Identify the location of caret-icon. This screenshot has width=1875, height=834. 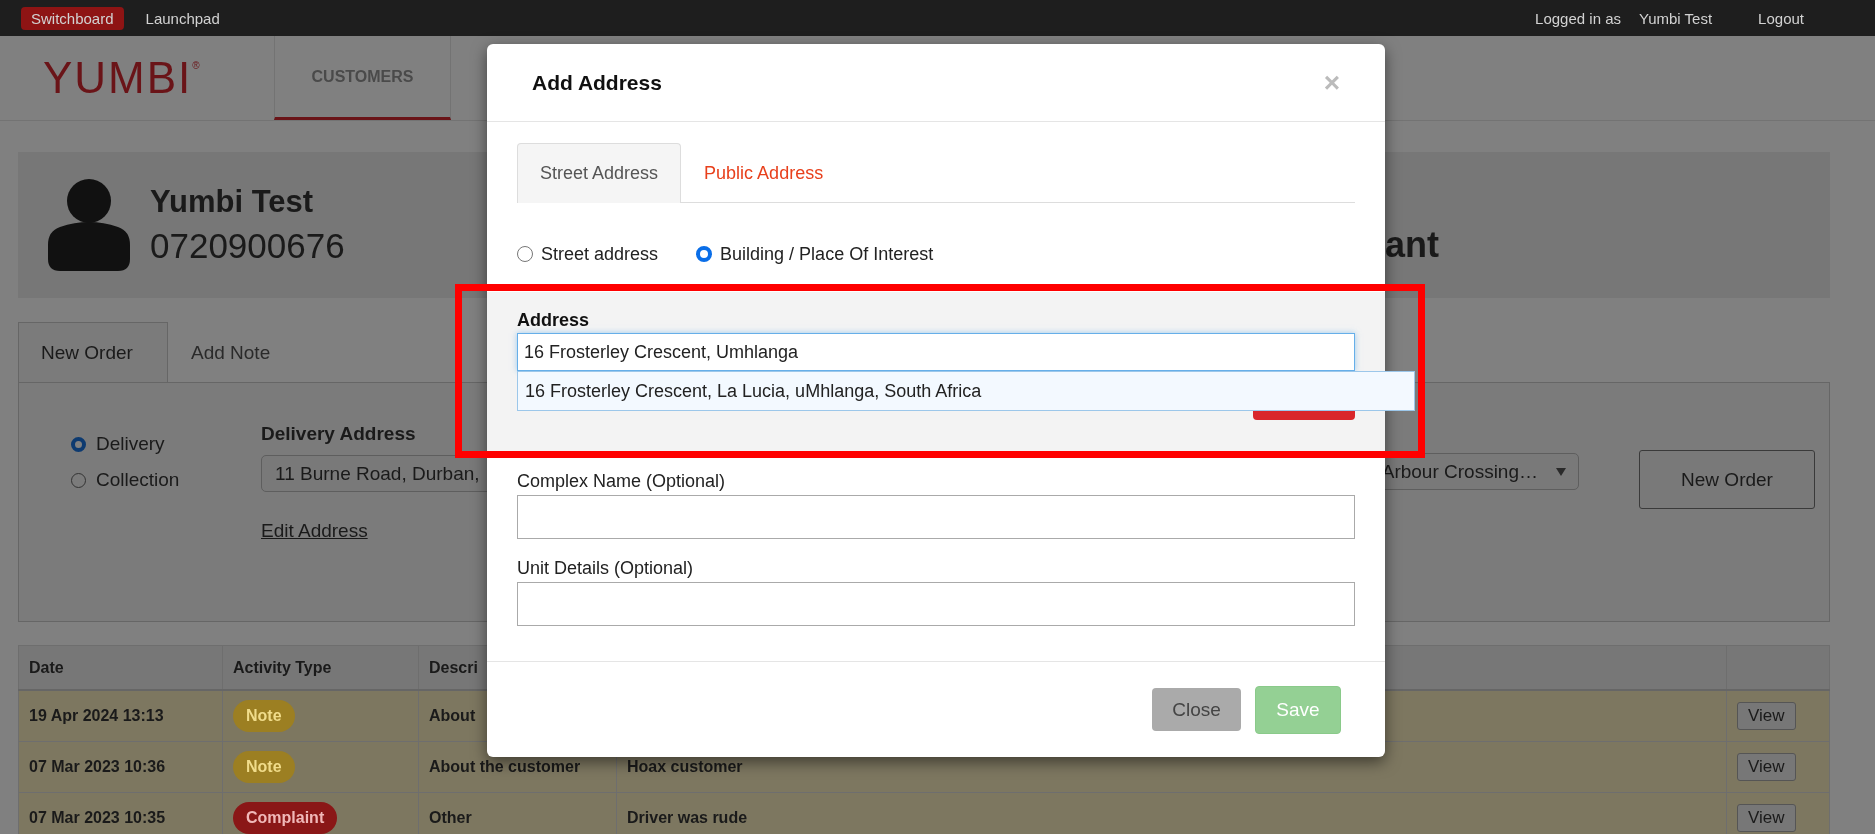
(1561, 471).